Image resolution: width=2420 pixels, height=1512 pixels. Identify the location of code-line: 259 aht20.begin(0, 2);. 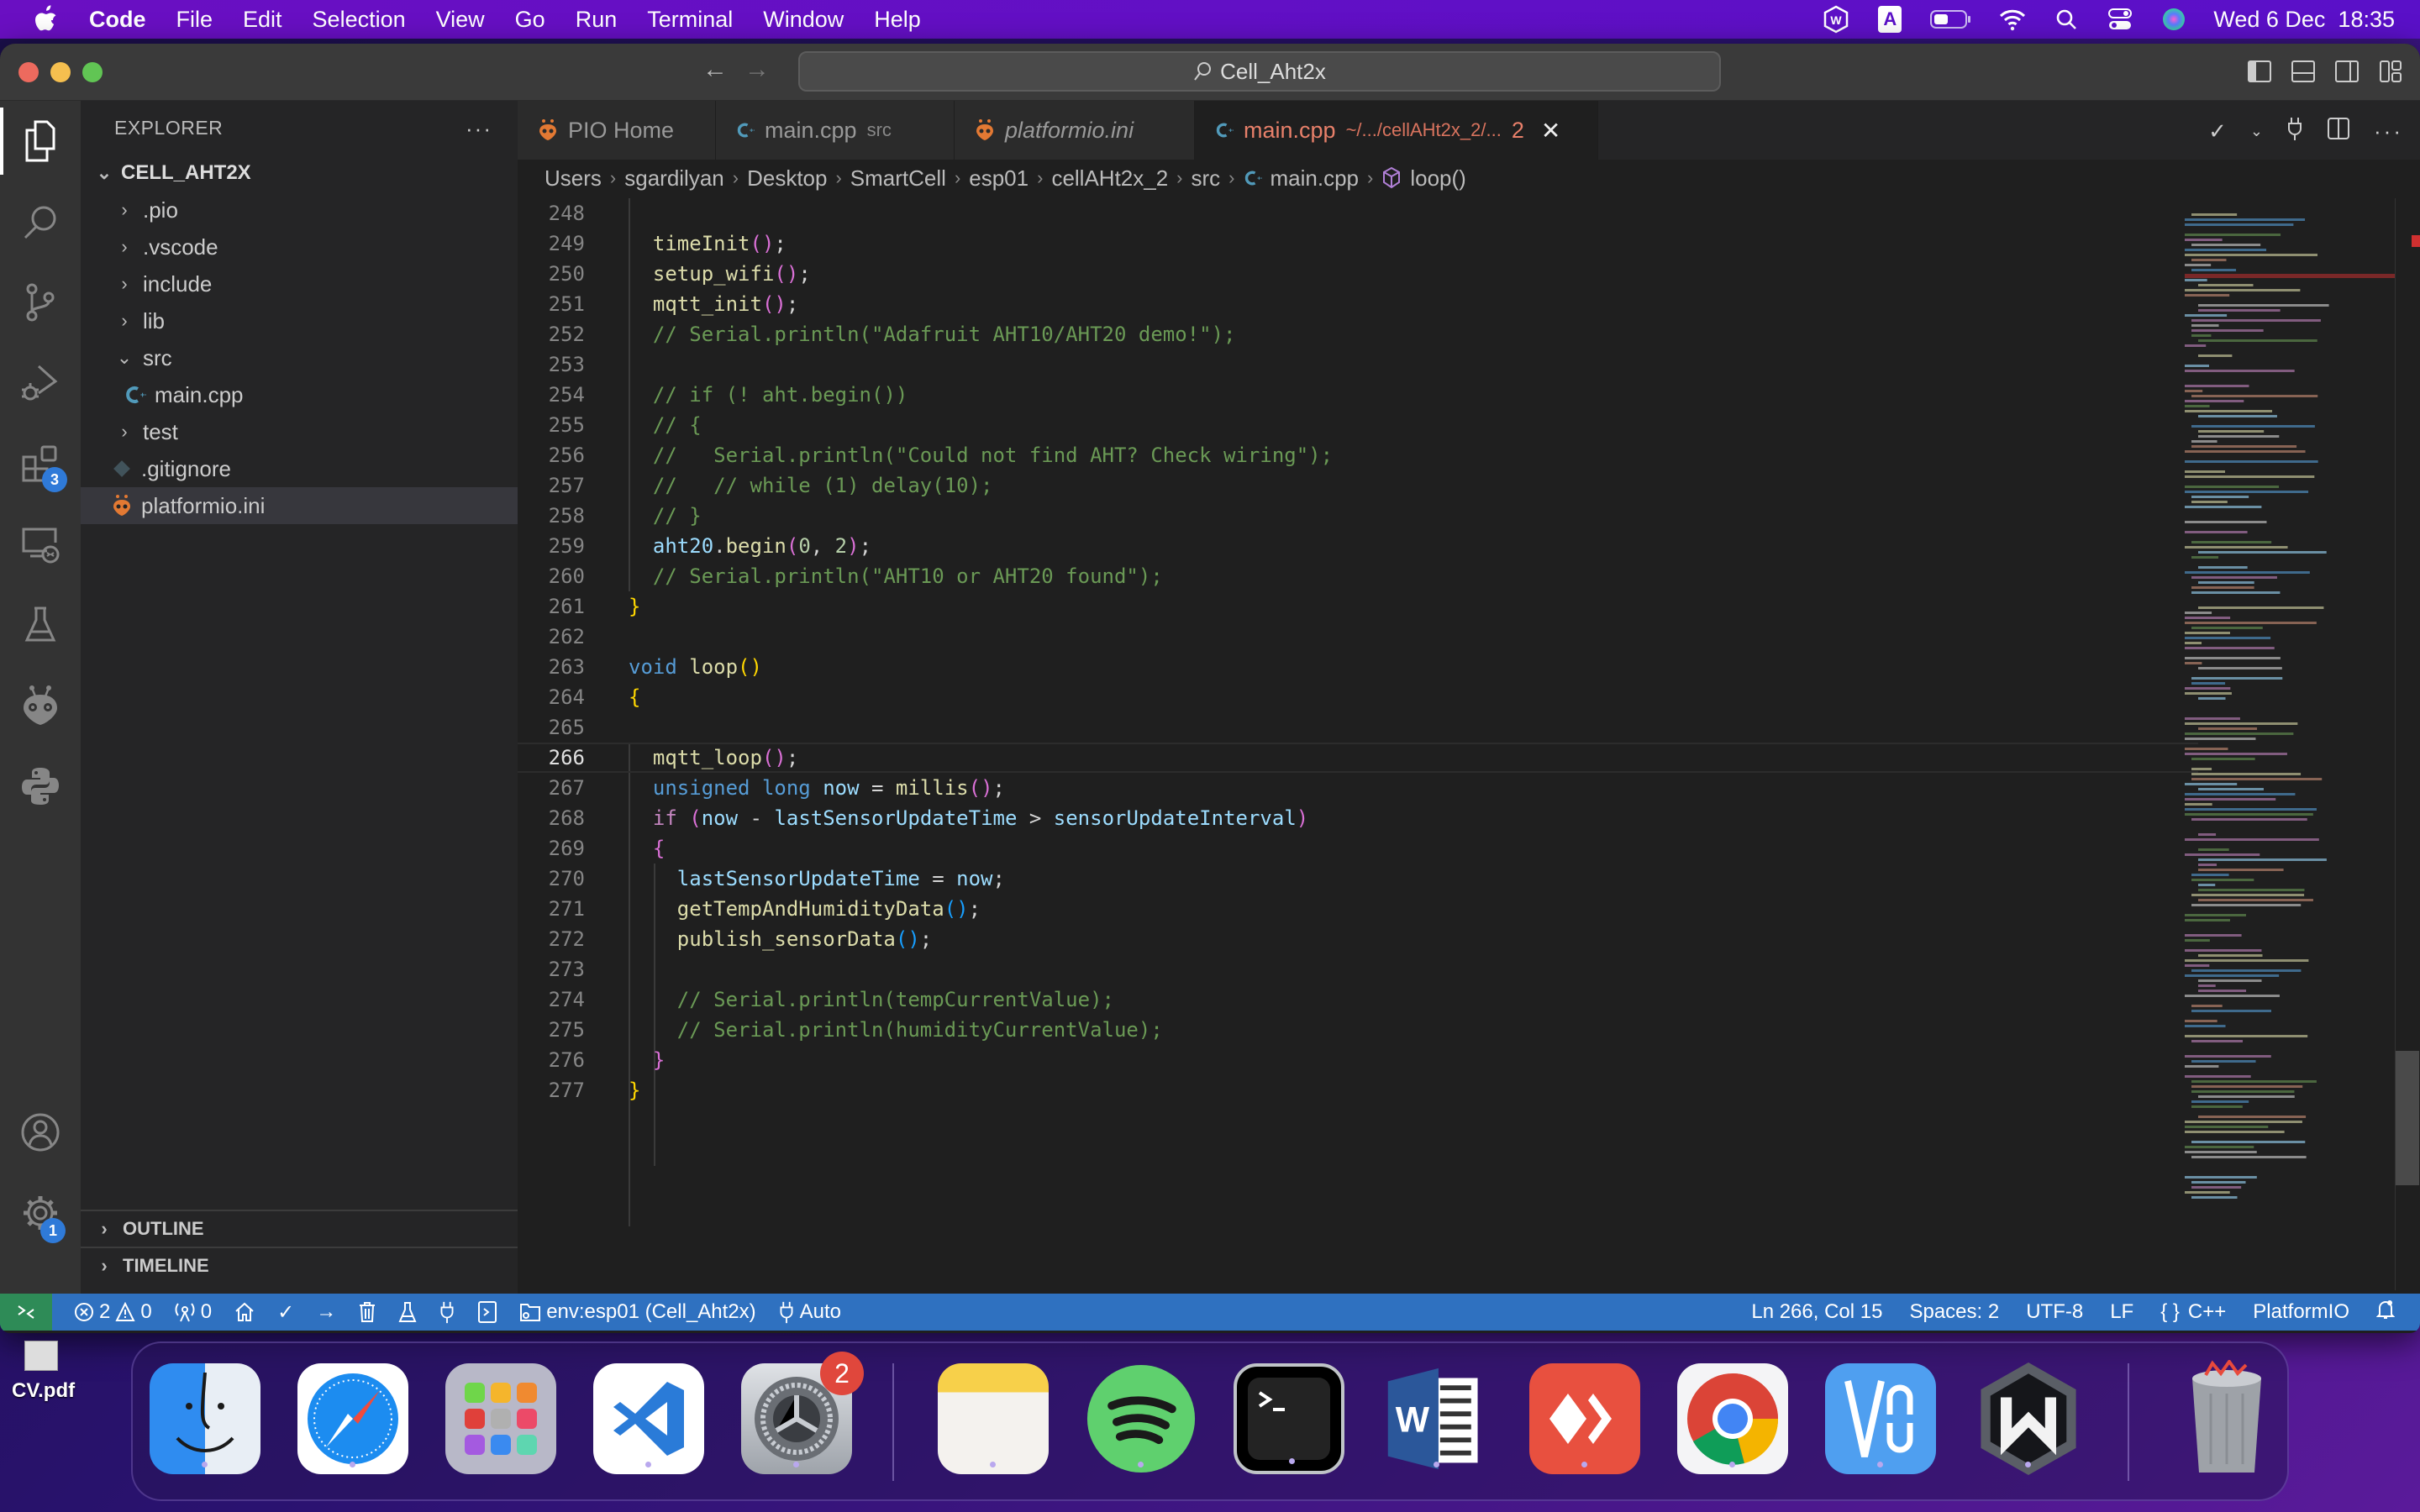
(1358, 546).